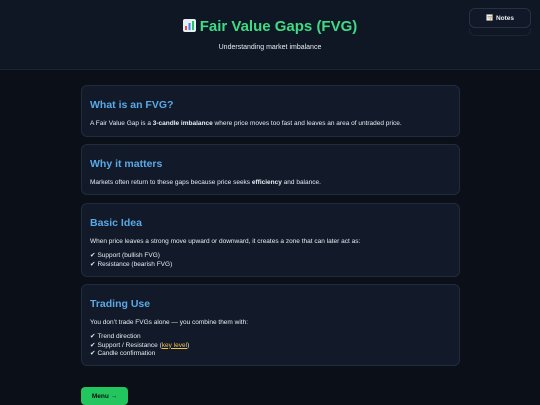  What do you see at coordinates (125, 255) in the screenshot?
I see `list-item: ✔ Support (bullish FVG)` at bounding box center [125, 255].